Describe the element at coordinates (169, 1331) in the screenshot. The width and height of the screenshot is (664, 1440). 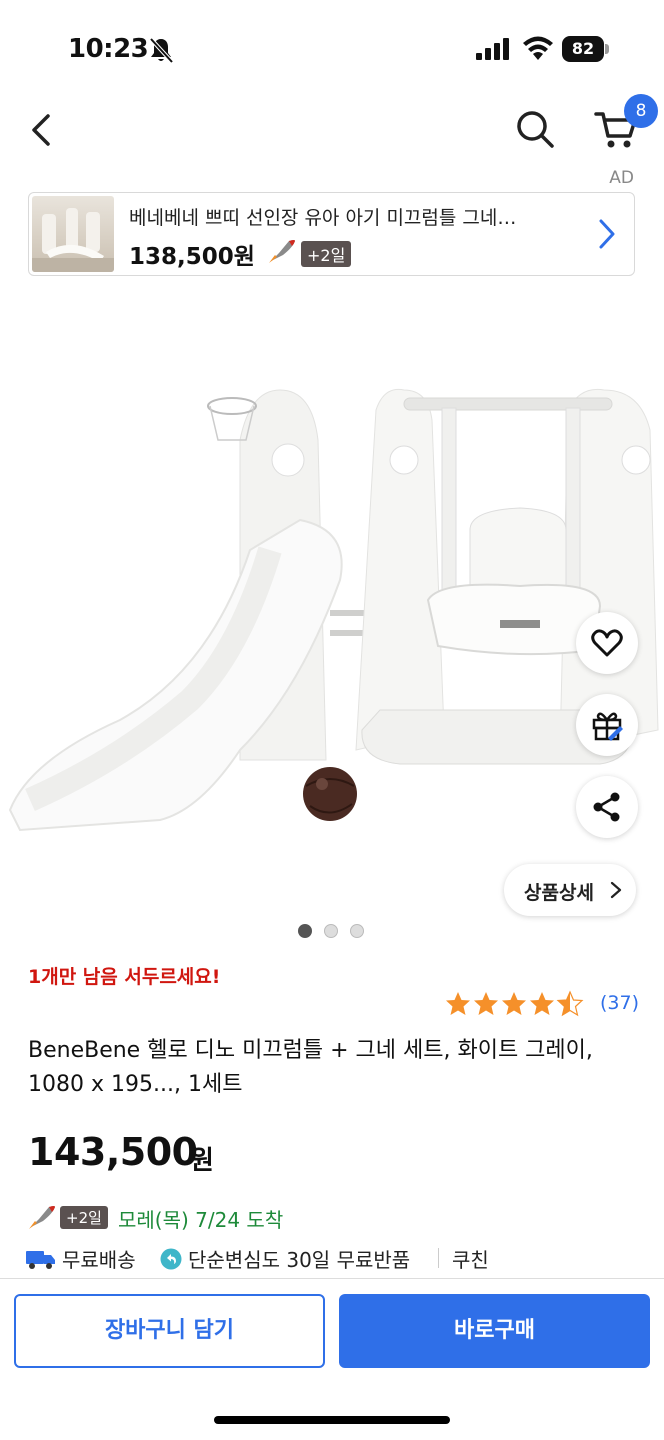
I see `add-to-cart-button: 장바구니 담기` at that location.